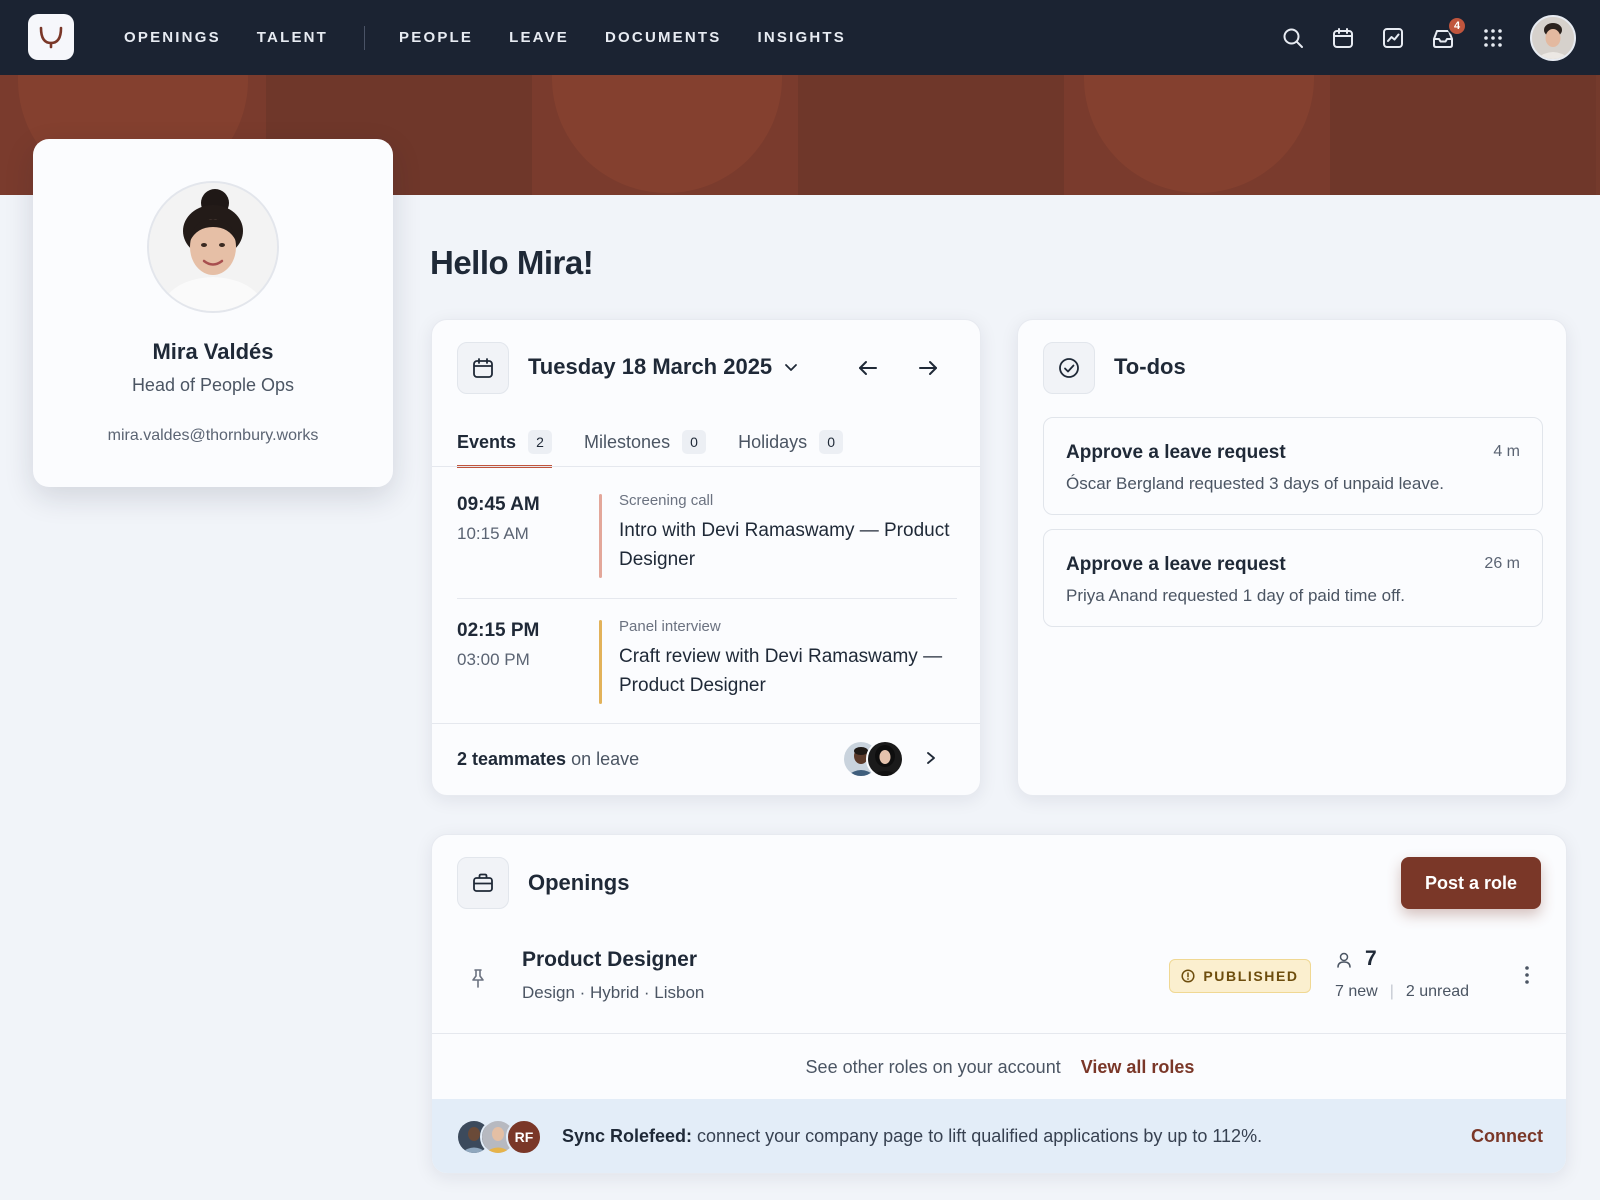 The image size is (1600, 1200). I want to click on app-logo, so click(51, 37).